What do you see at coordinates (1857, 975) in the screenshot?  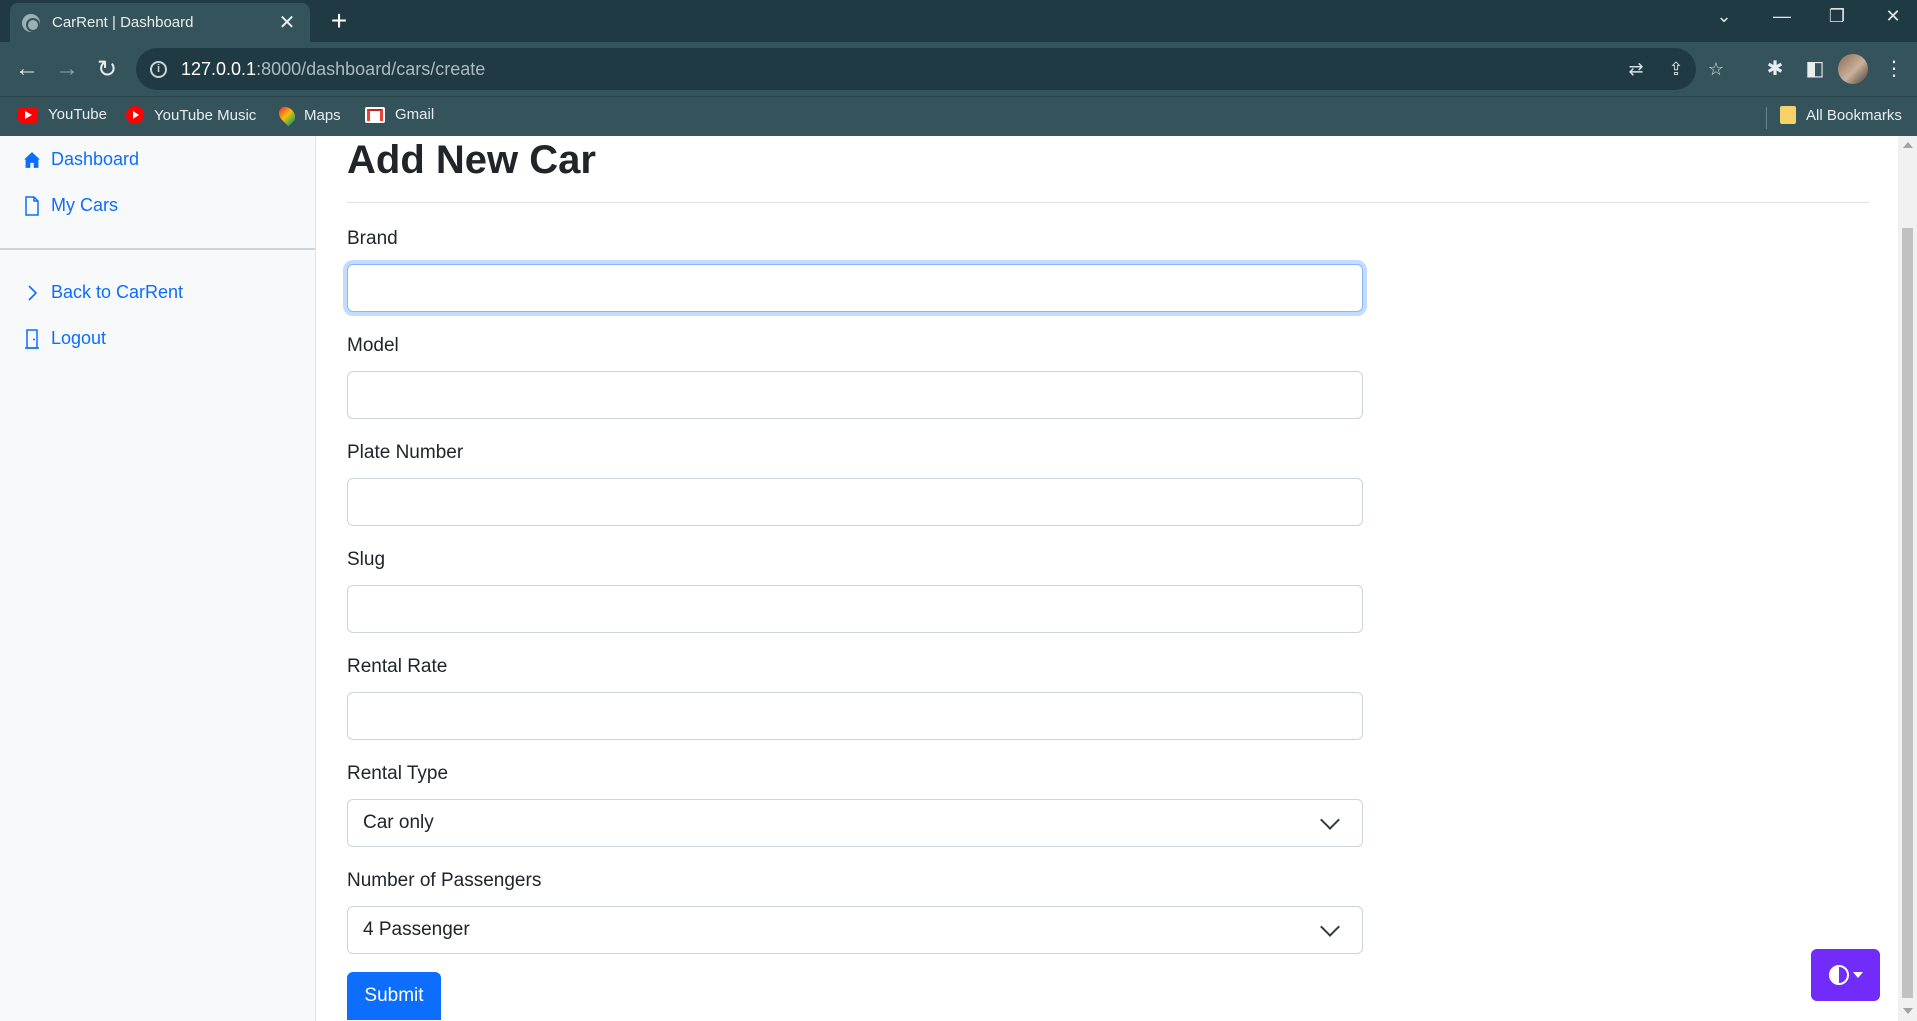 I see `caret-down-icon` at bounding box center [1857, 975].